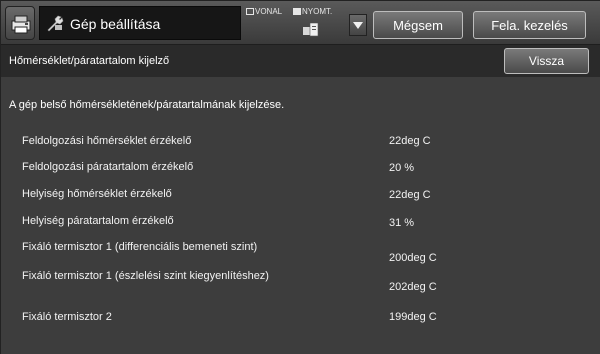 This screenshot has width=600, height=354. Describe the element at coordinates (413, 287) in the screenshot. I see `sensor-value: 202deg C` at that location.